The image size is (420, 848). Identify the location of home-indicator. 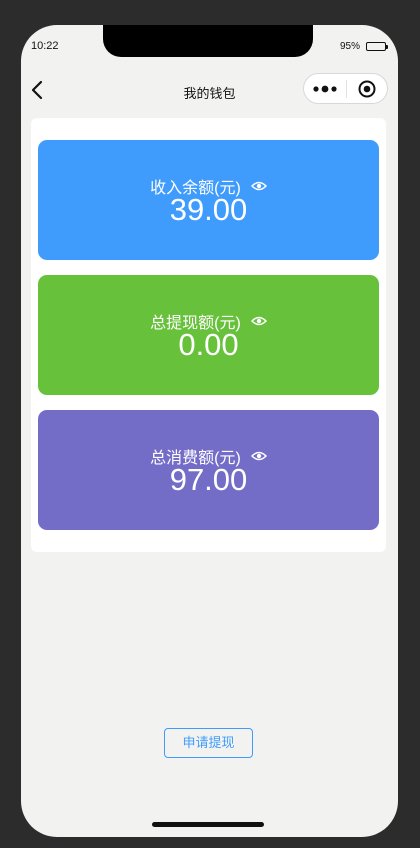
(208, 824).